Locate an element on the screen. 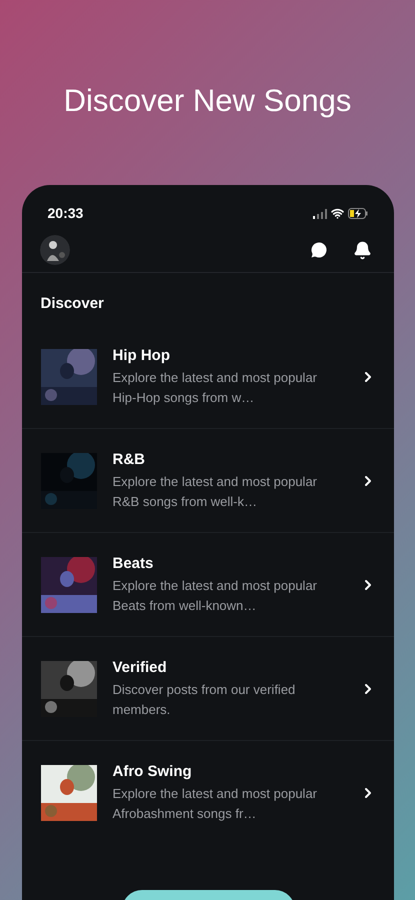 This screenshot has height=900, width=415. category-title: Verified is located at coordinates (140, 668).